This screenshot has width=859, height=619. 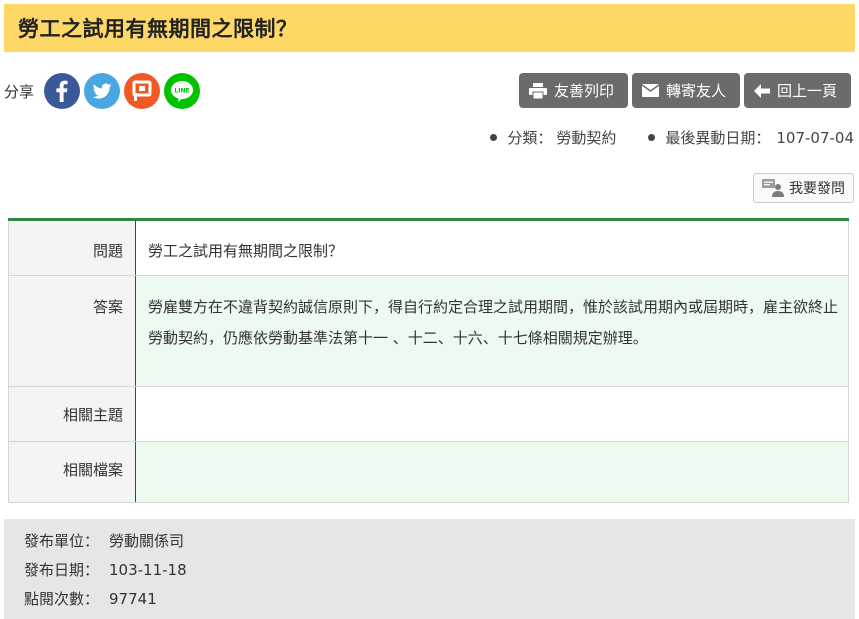 I want to click on related-topics-row: 相關主題, so click(x=428, y=414).